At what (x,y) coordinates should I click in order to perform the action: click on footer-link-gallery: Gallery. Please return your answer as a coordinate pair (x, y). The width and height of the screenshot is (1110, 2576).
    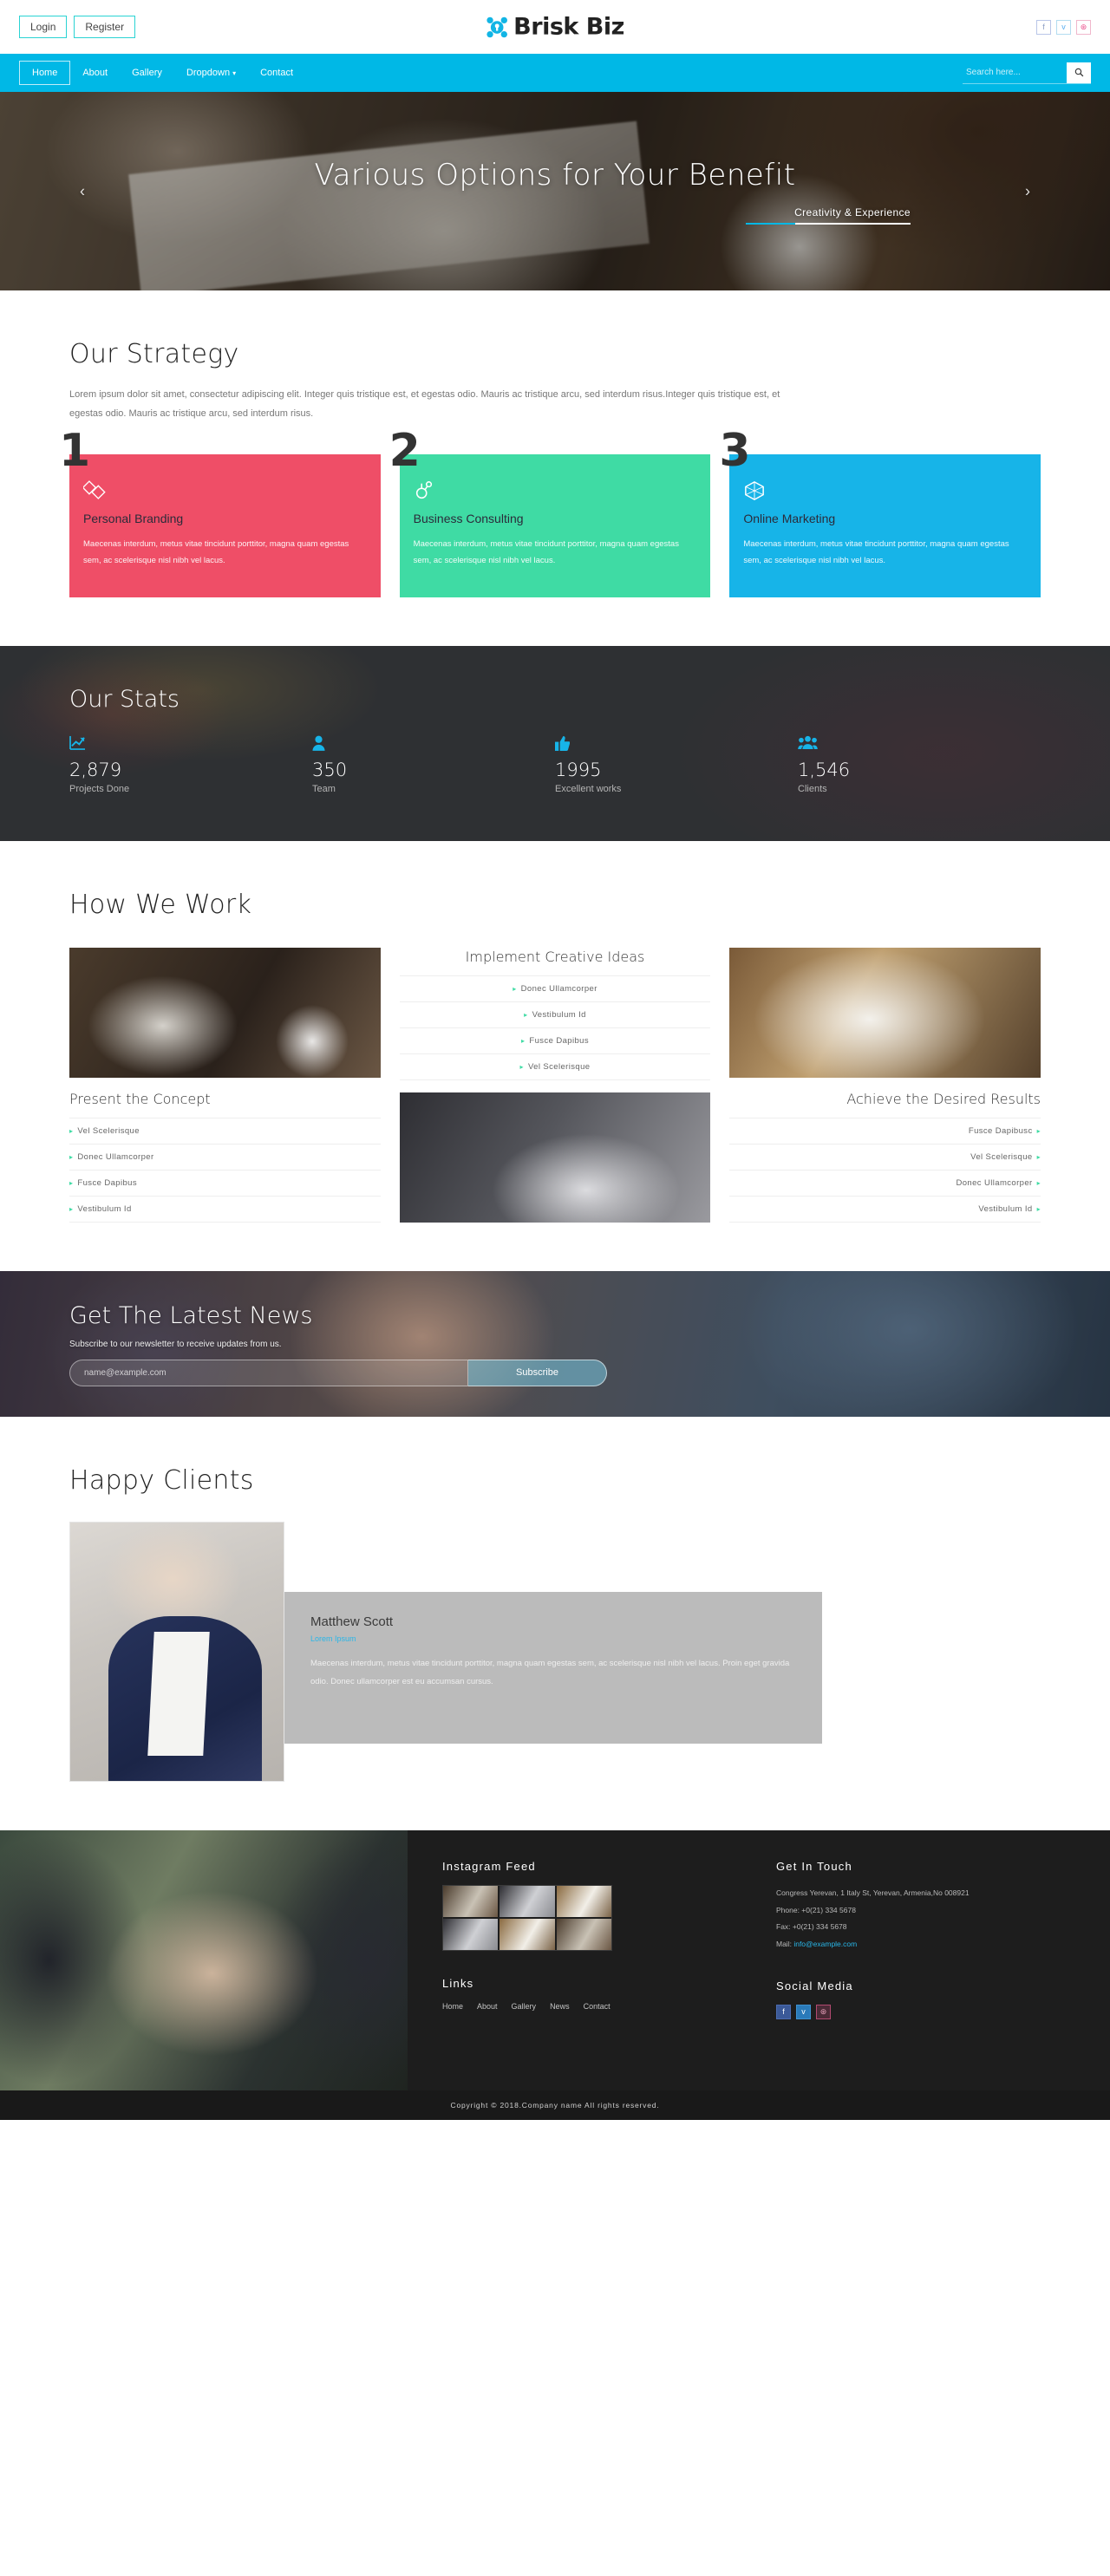
    Looking at the image, I should click on (524, 2007).